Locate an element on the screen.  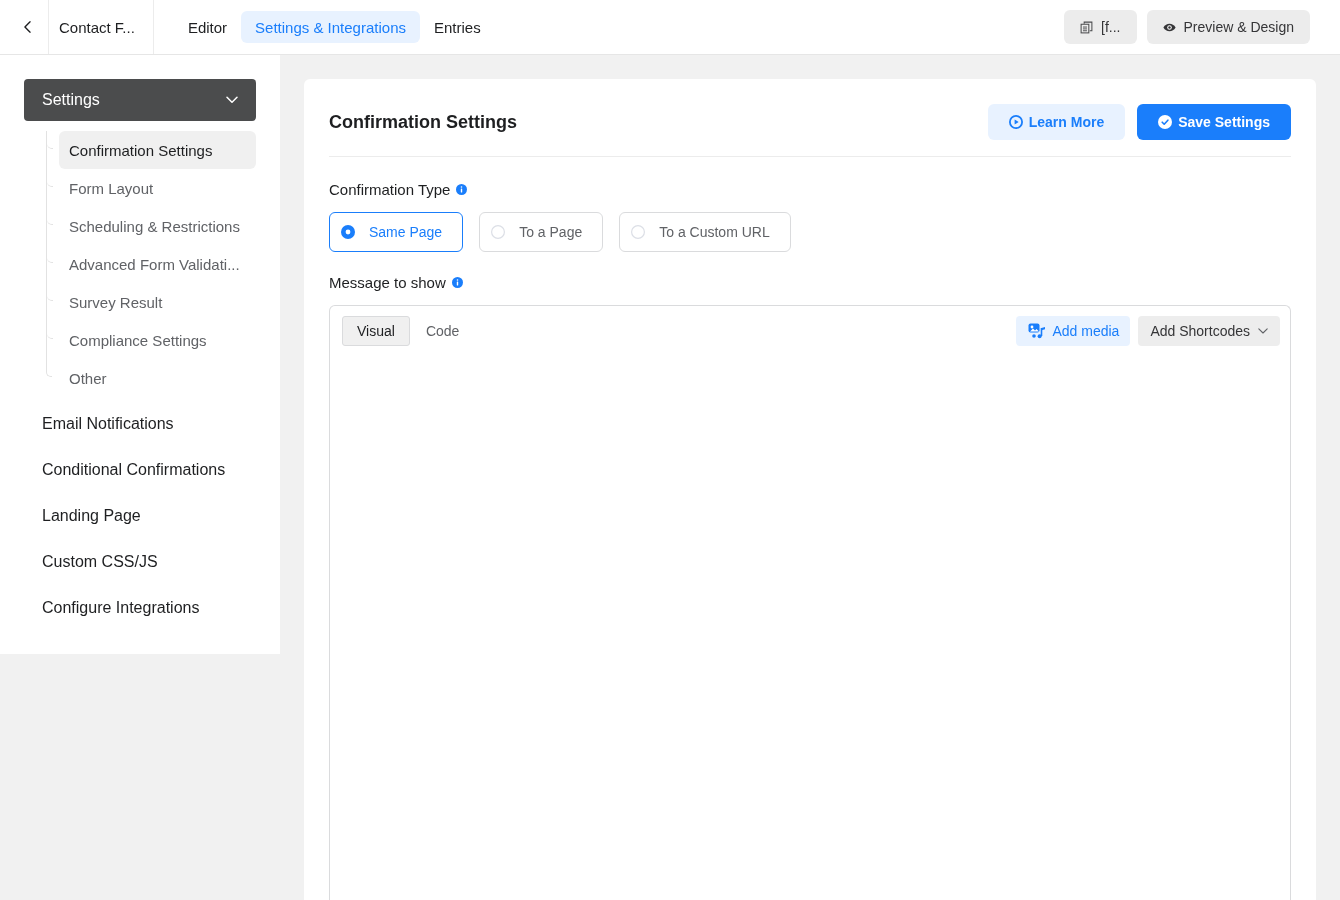
sidebar-item: Landing Page is located at coordinates (140, 516).